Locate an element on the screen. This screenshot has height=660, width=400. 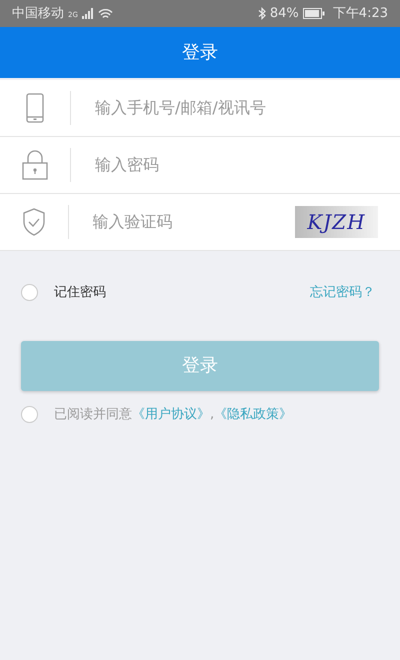
password-field: 输入密码 is located at coordinates (200, 165).